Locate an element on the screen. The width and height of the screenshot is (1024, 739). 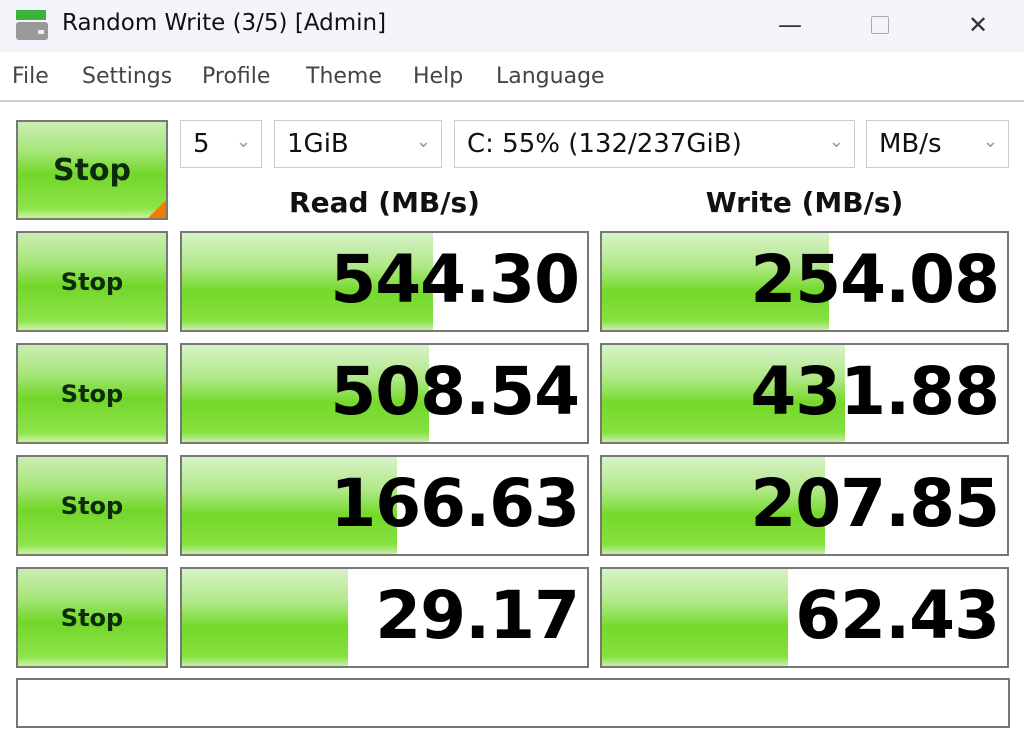
stop-all-button: Stop is located at coordinates (92, 170).